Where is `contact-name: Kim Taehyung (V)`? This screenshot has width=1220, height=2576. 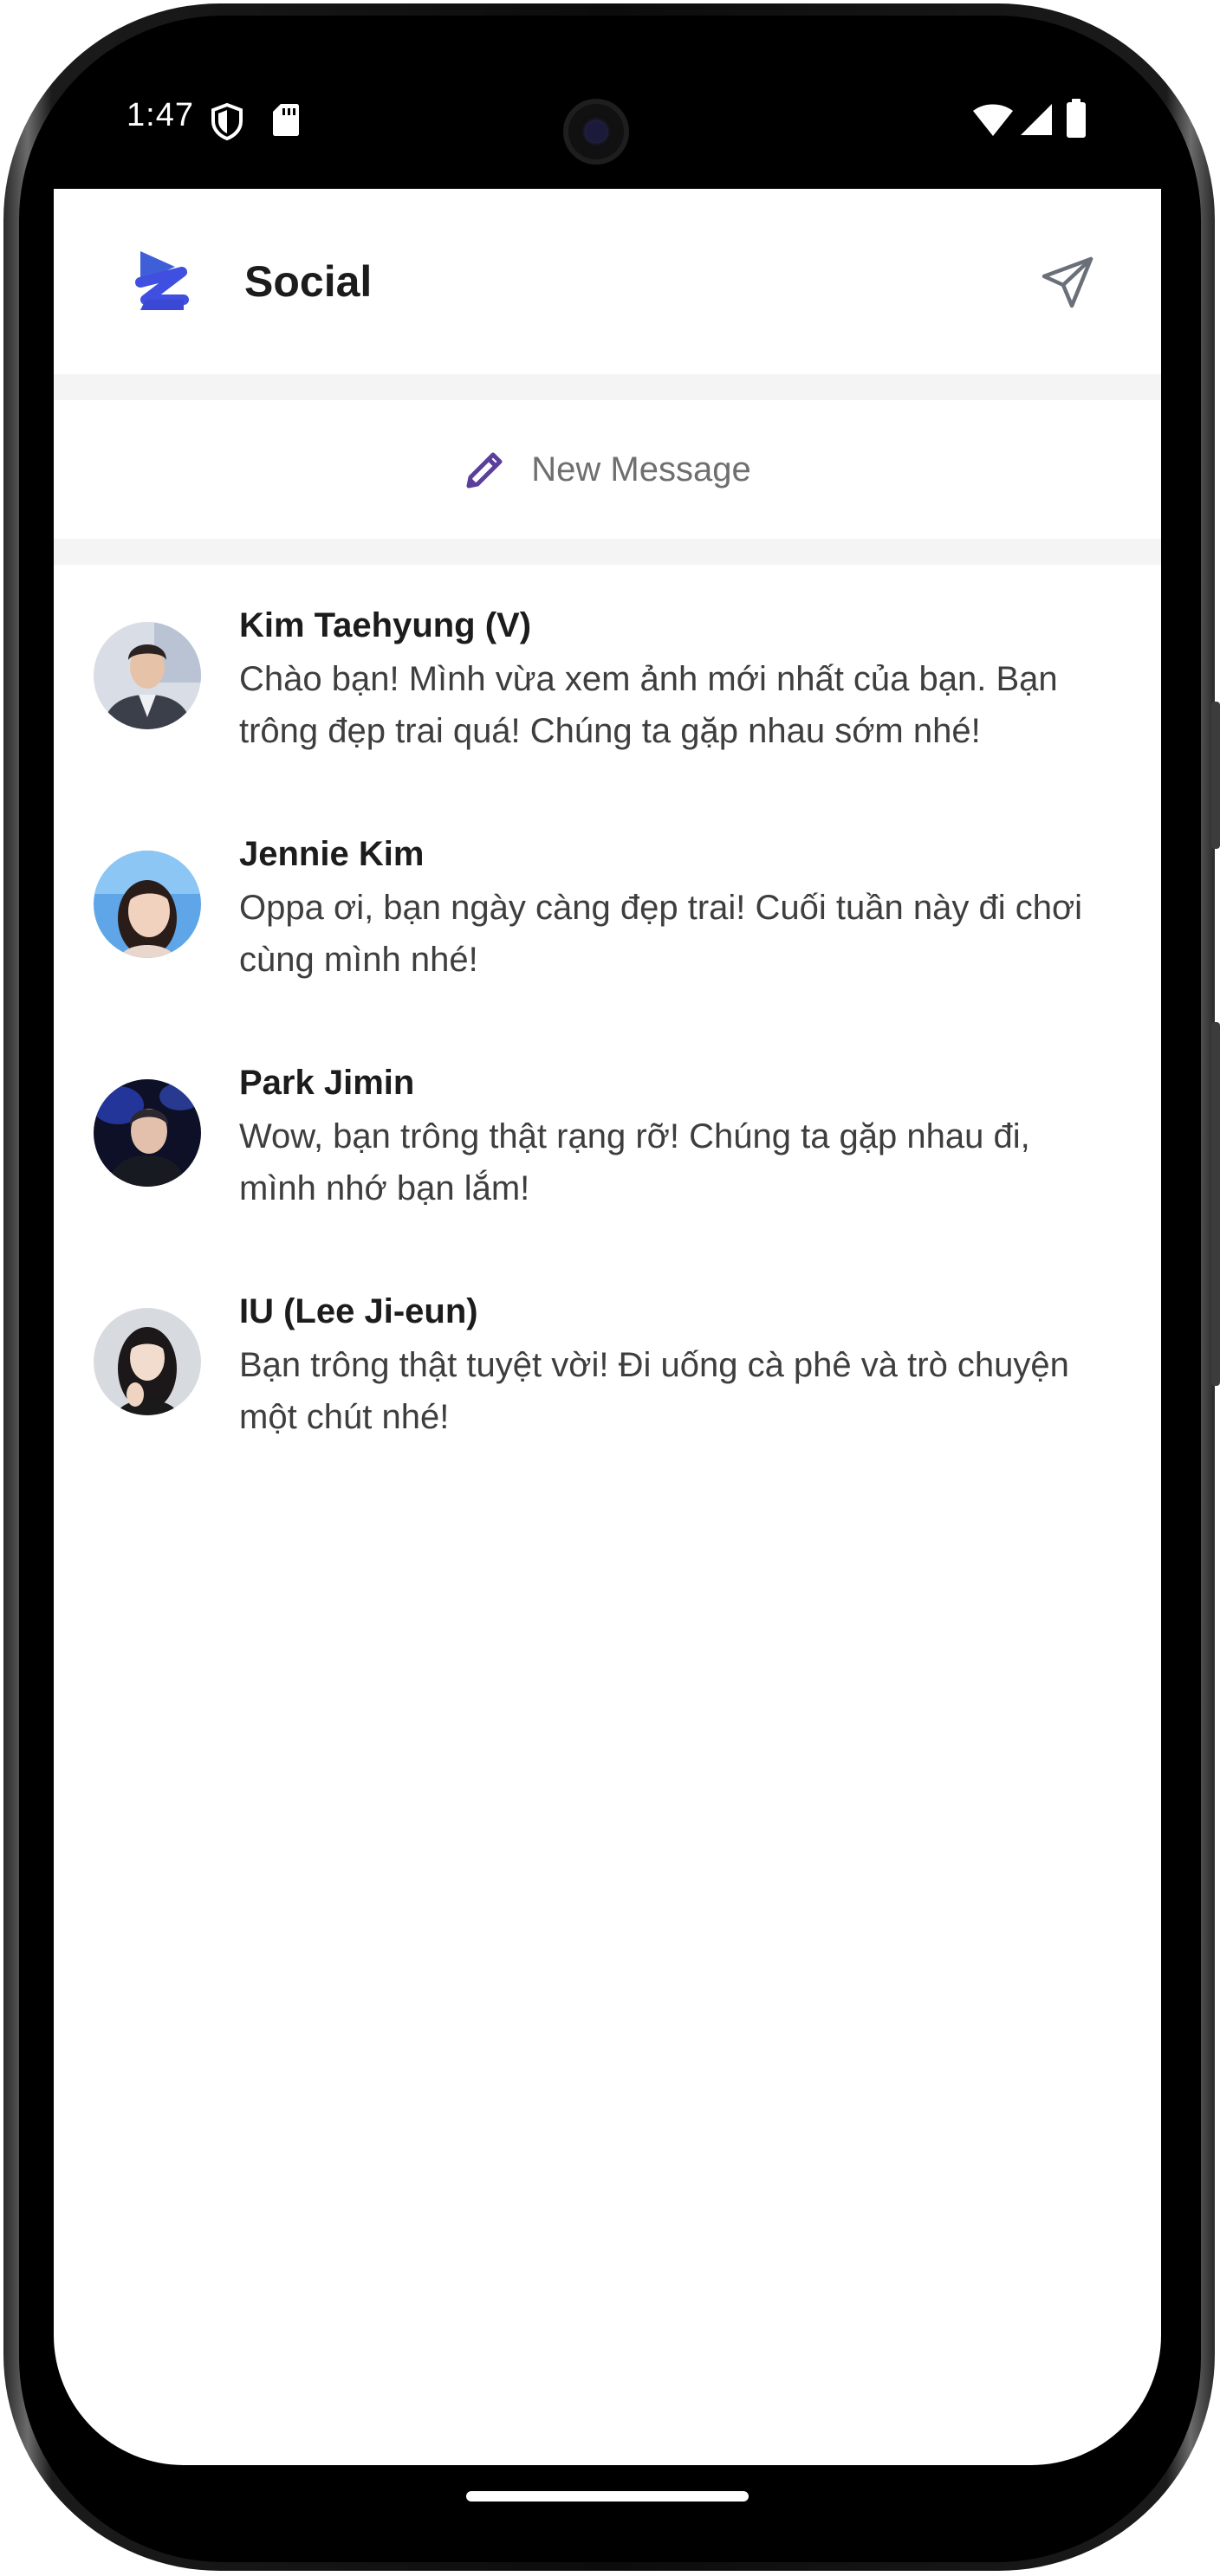
contact-name: Kim Taehyung (V) is located at coordinates (385, 625).